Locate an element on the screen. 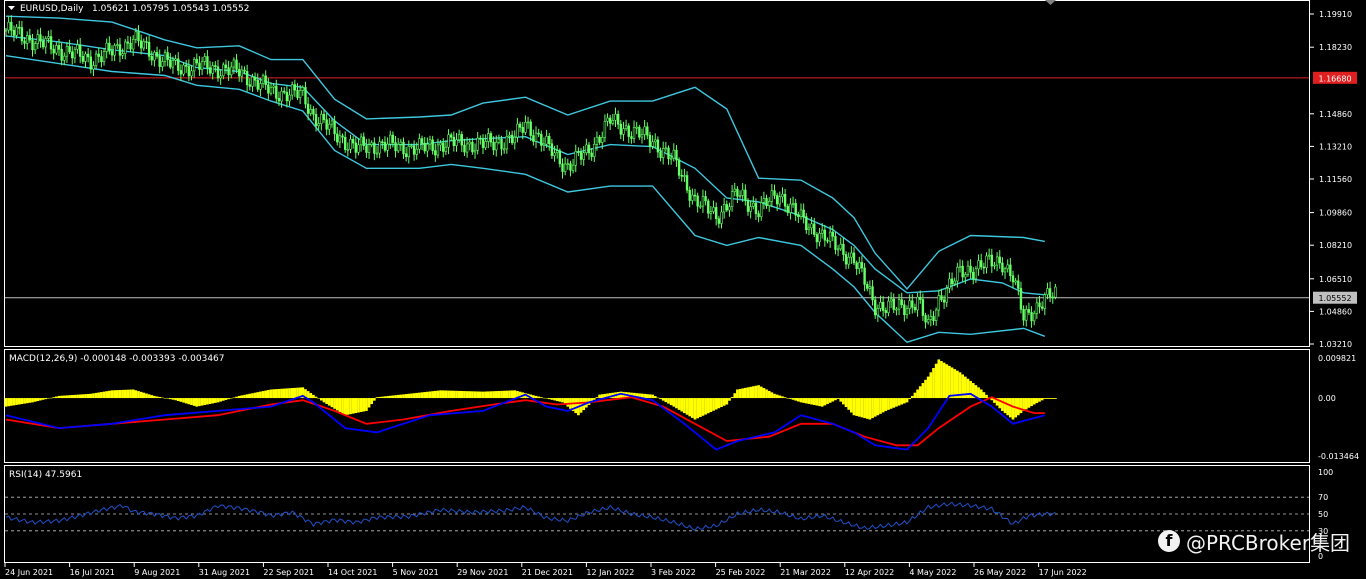  watermark: f @PRCBroker集团 is located at coordinates (1254, 541).